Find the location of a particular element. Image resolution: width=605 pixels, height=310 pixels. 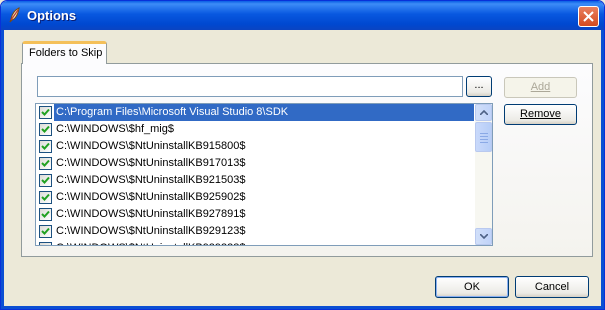

ok-button: OK is located at coordinates (472, 287).